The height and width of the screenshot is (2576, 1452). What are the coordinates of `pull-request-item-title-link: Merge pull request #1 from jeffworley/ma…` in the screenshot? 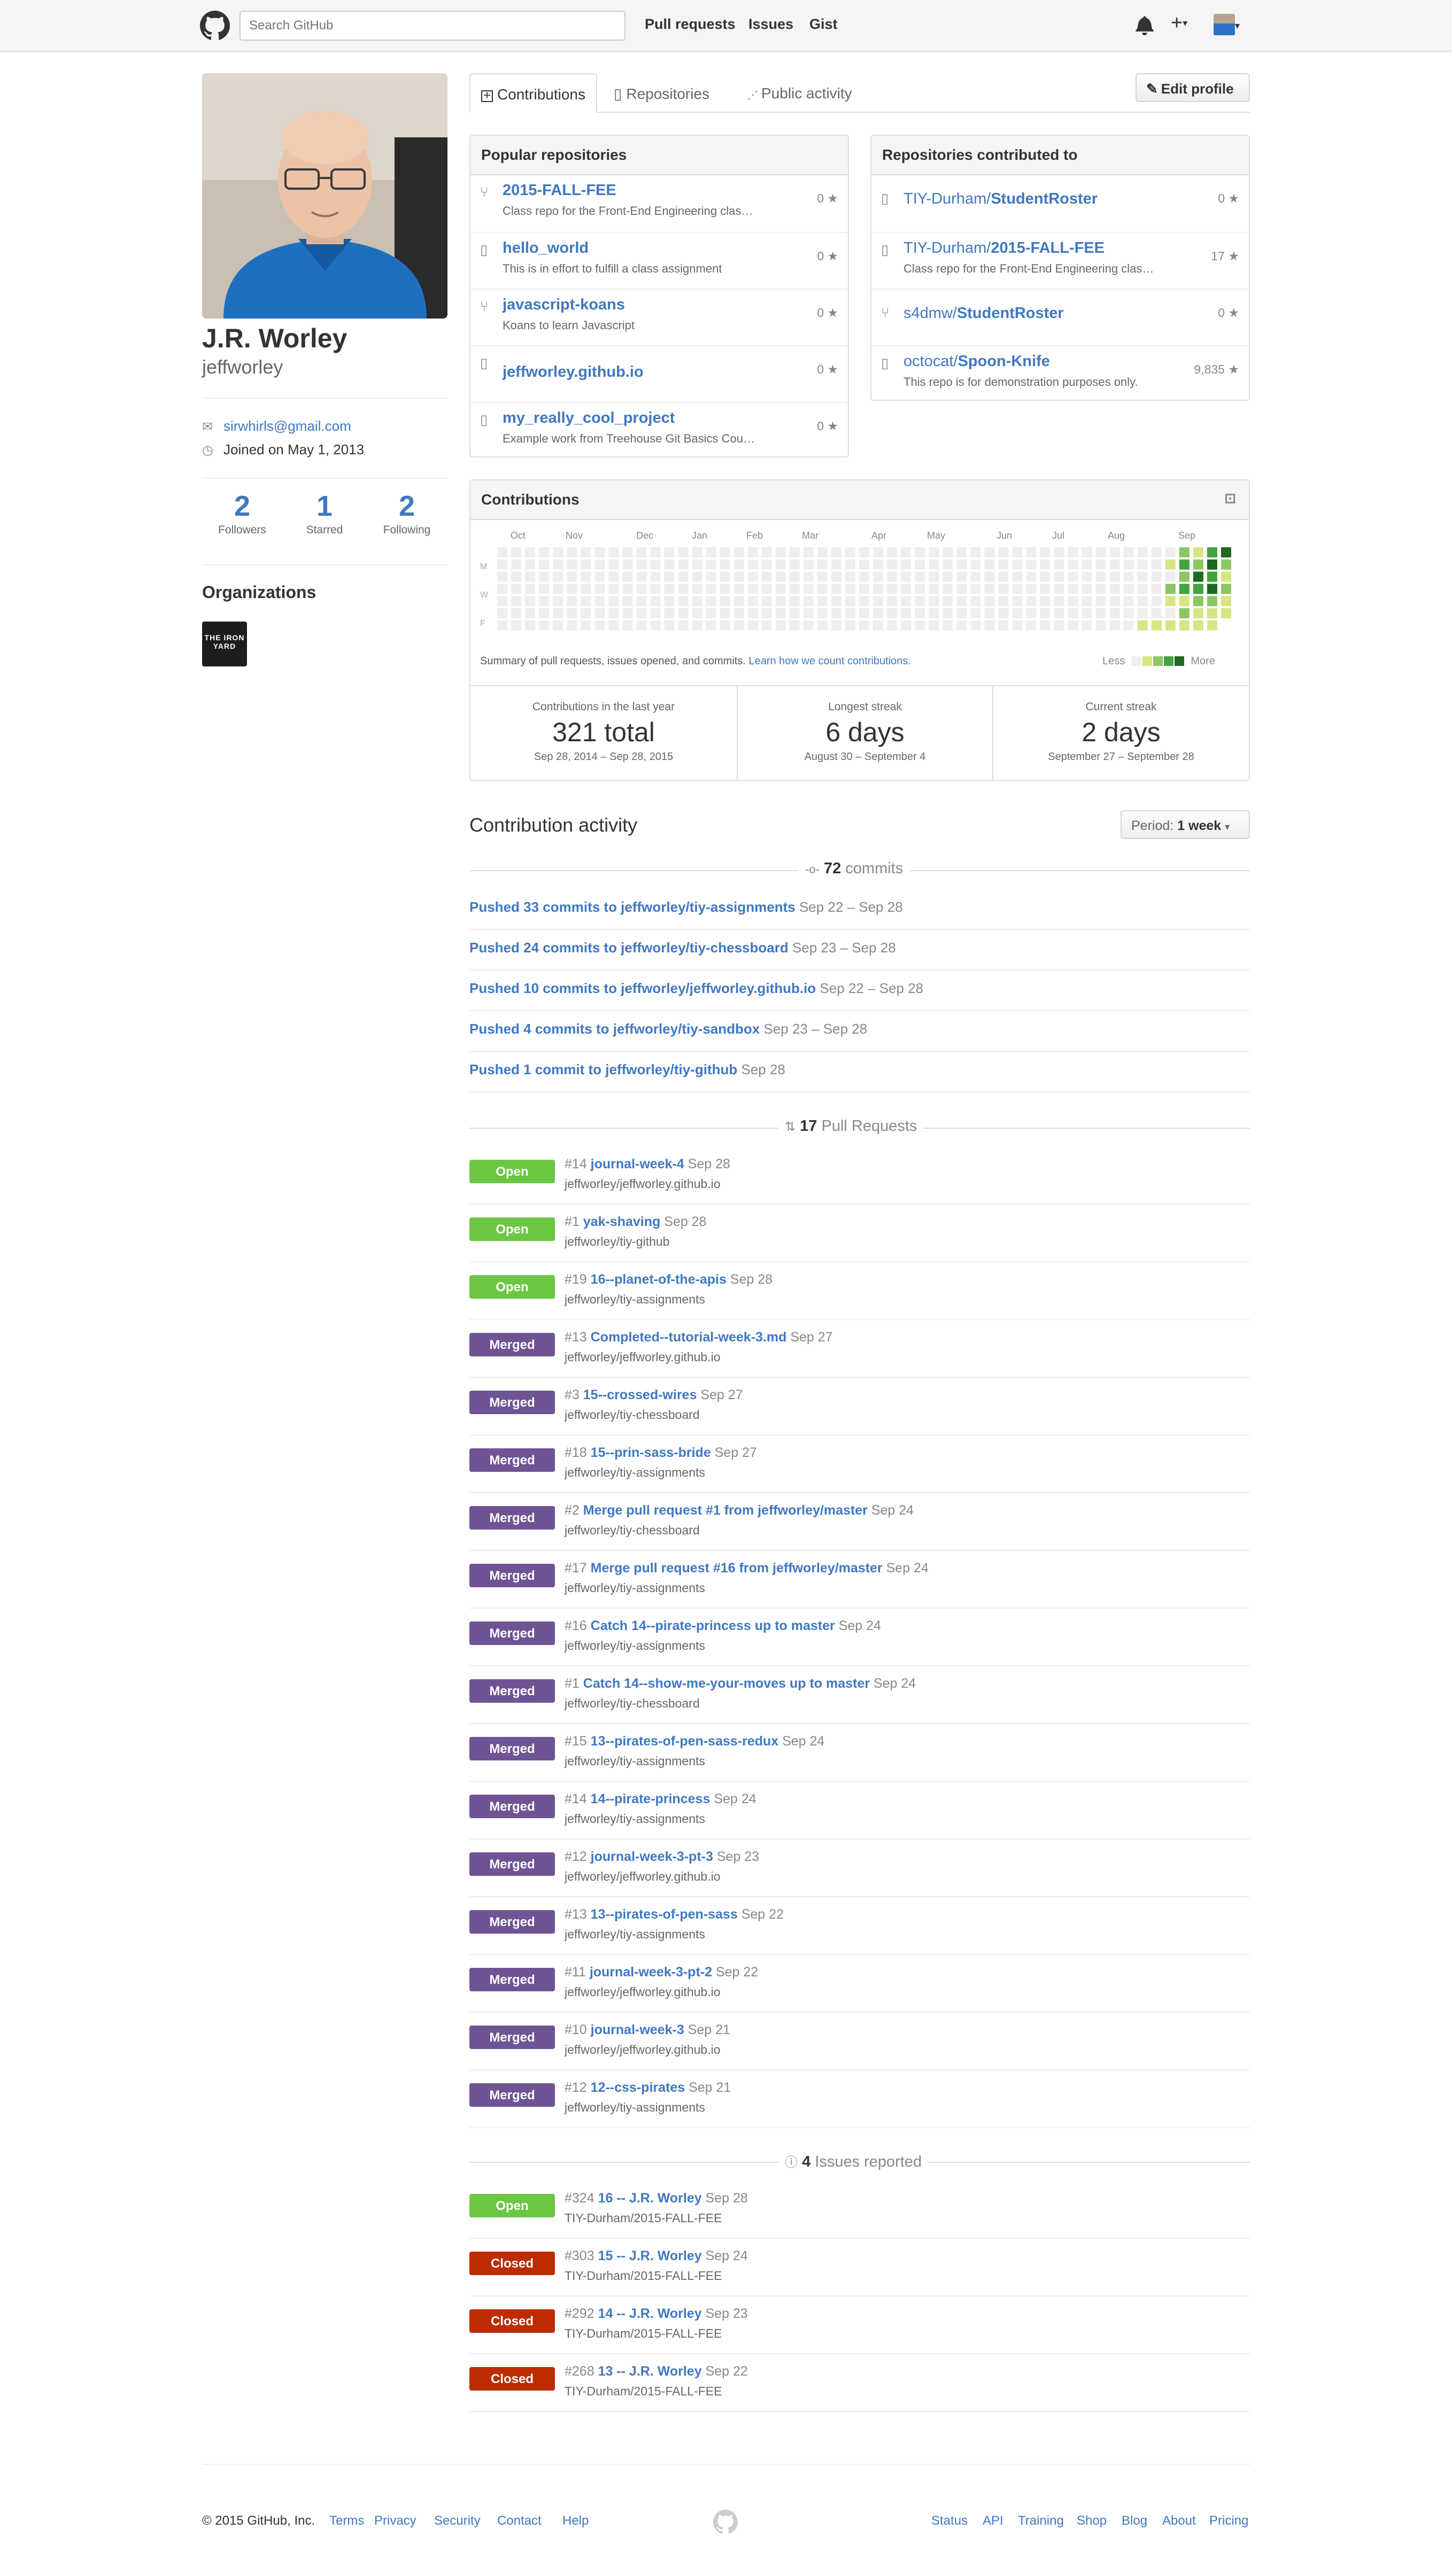 It's located at (725, 1510).